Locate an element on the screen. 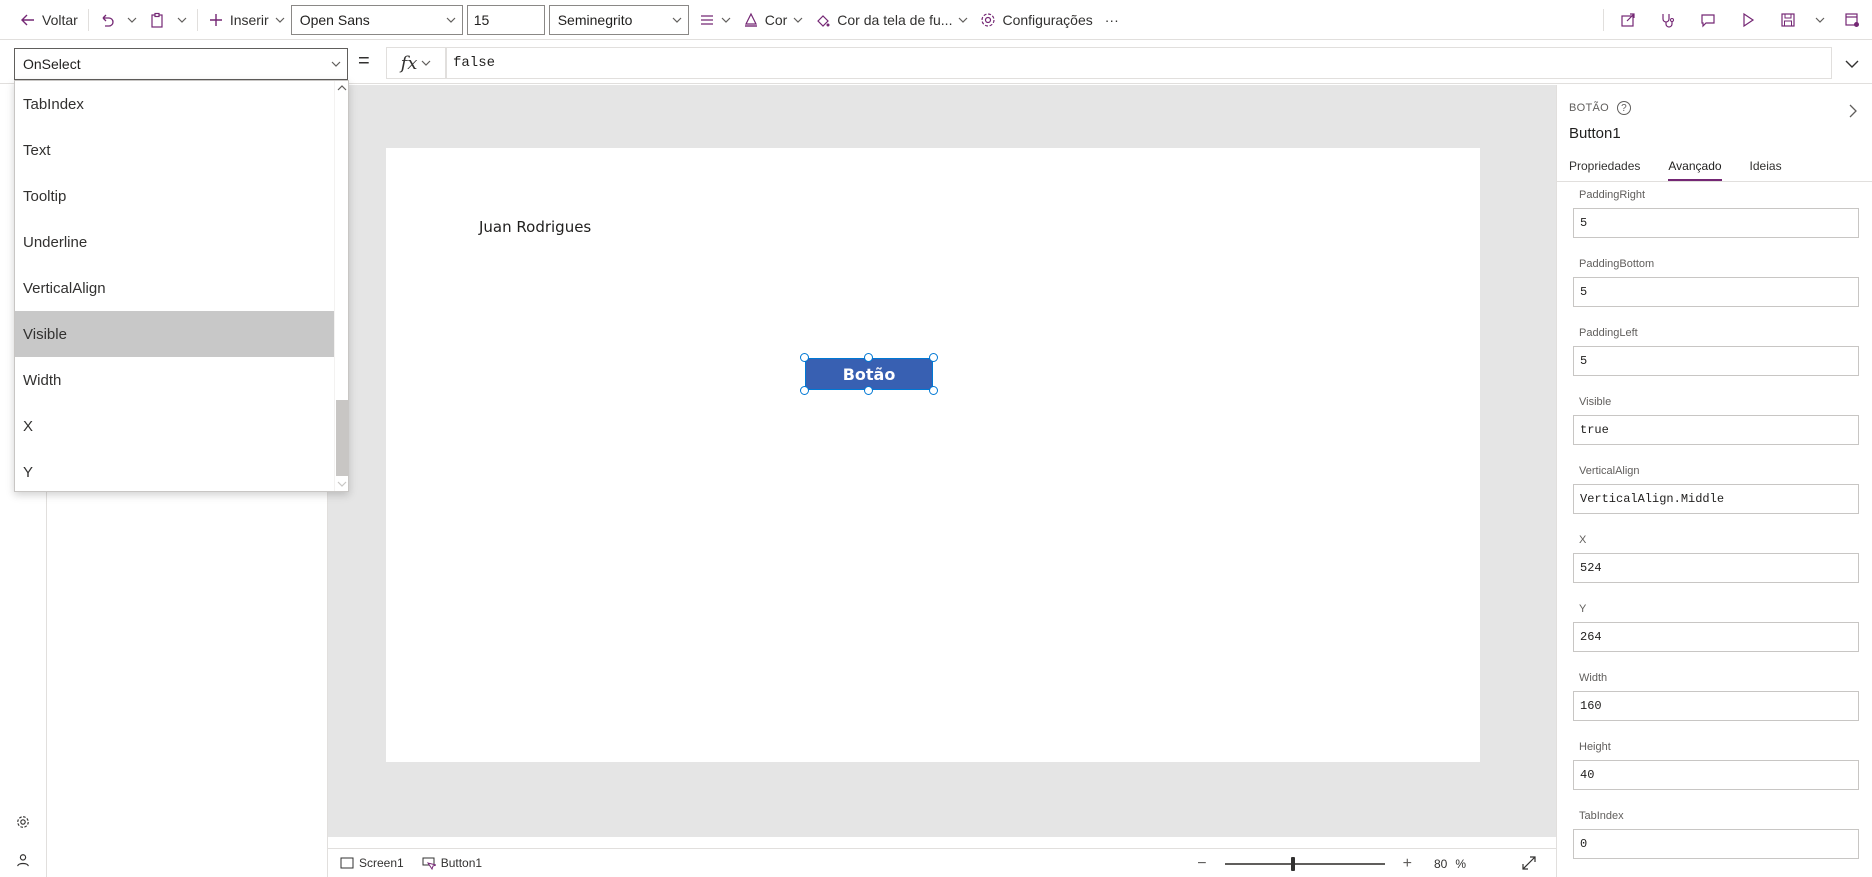  dropdown-item-verticalalign: VerticalAlign is located at coordinates (175, 288).